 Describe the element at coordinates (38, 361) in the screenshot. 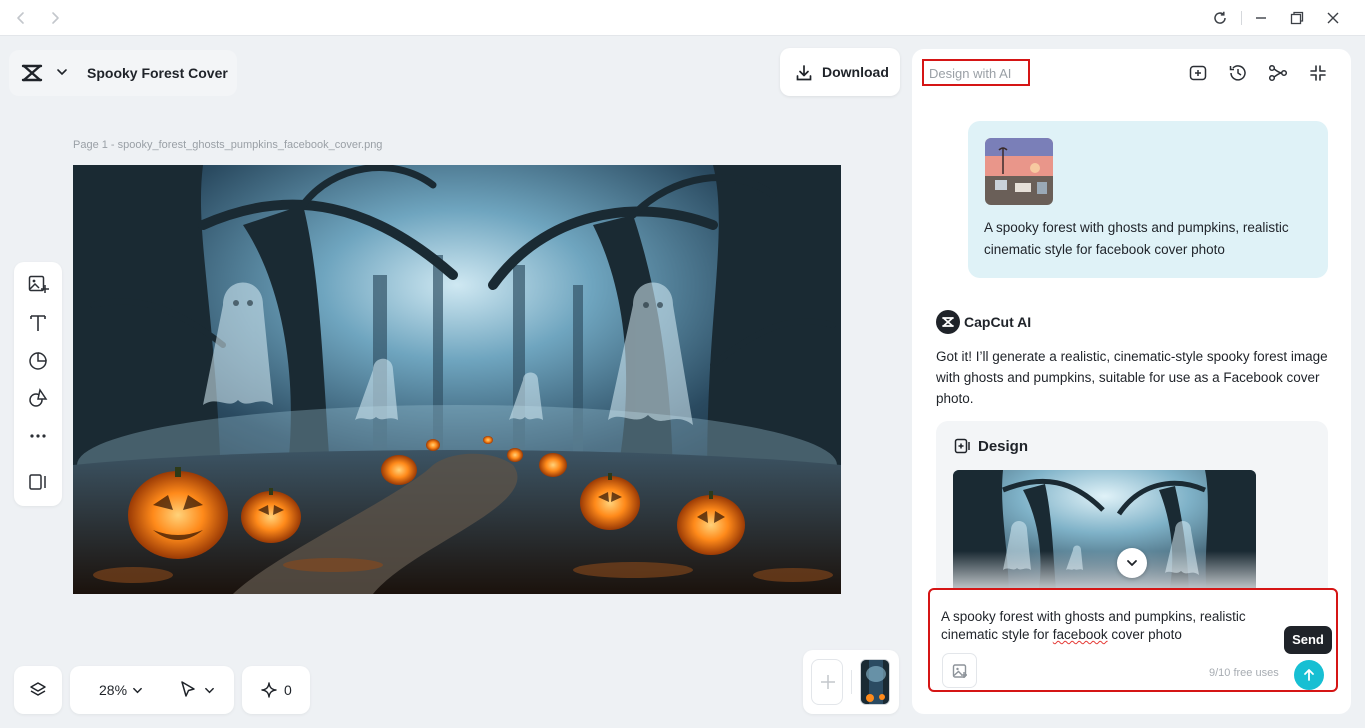

I see `element-icon` at that location.